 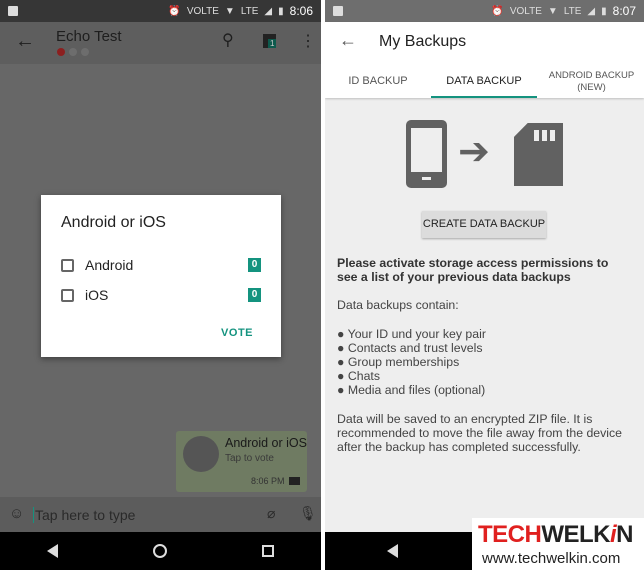 I want to click on list-item: ● Your ID und your key pair, so click(x=411, y=334).